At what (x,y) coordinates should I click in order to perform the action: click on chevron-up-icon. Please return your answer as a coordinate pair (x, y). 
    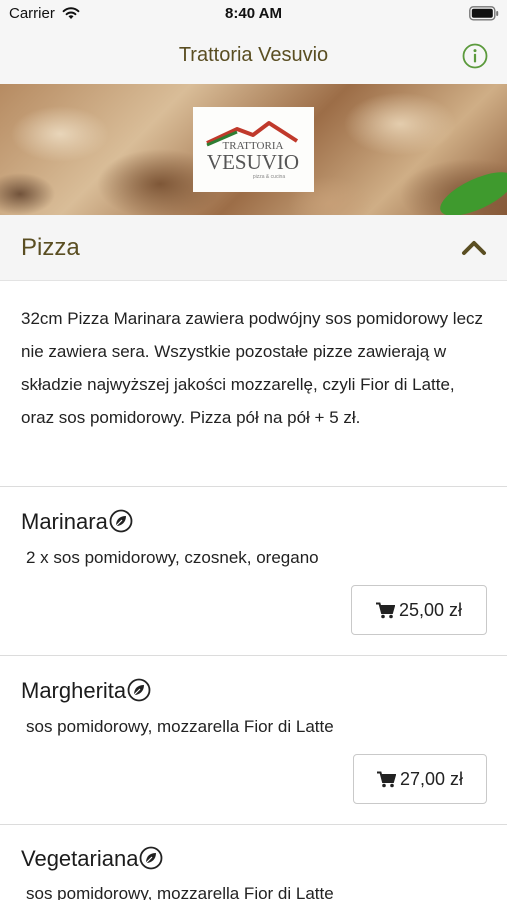
    Looking at the image, I should click on (474, 247).